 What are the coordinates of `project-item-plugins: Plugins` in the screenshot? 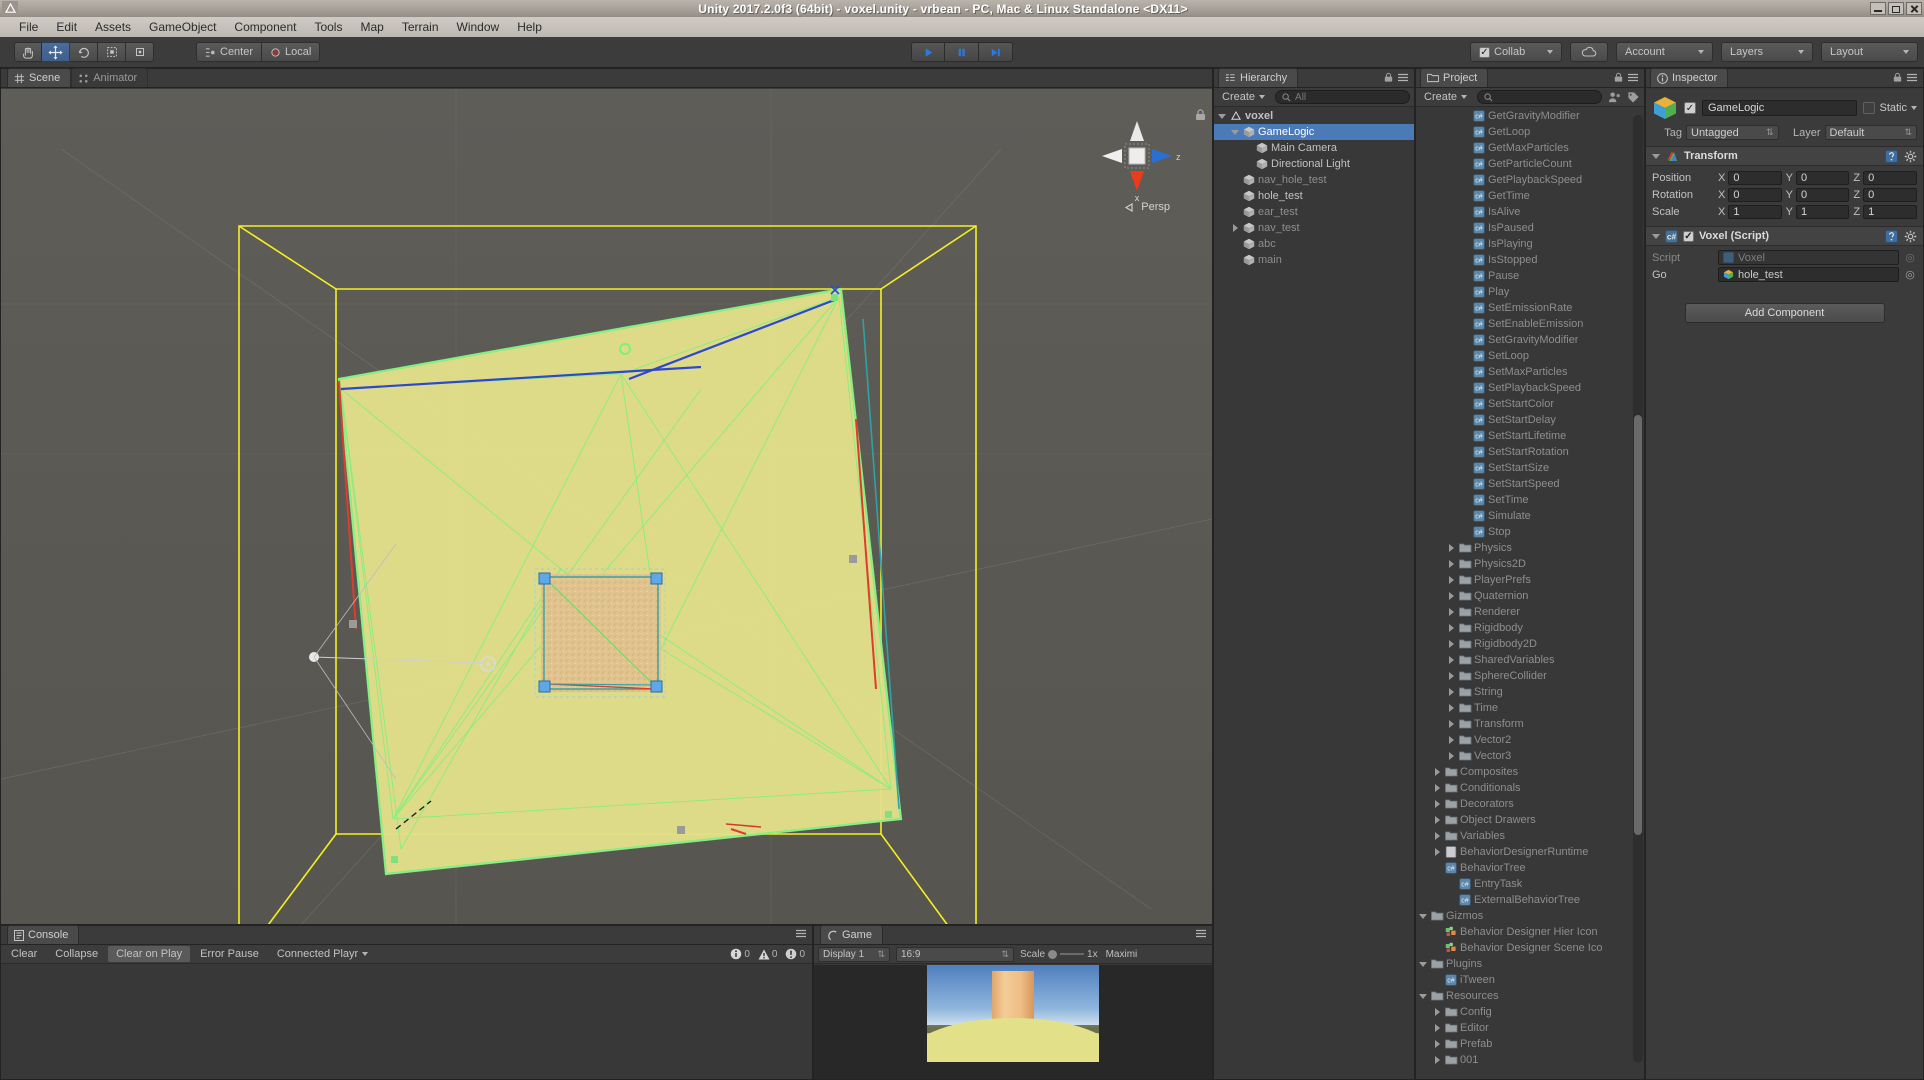 It's located at (1530, 964).